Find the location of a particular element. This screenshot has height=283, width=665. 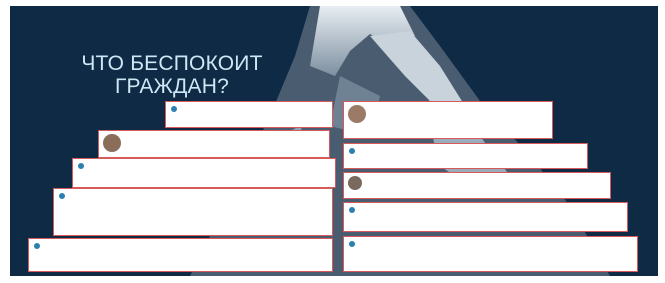

slide-title: ЧТО БЕСПОКОИТ ГРАЖДАН? is located at coordinates (172, 75).